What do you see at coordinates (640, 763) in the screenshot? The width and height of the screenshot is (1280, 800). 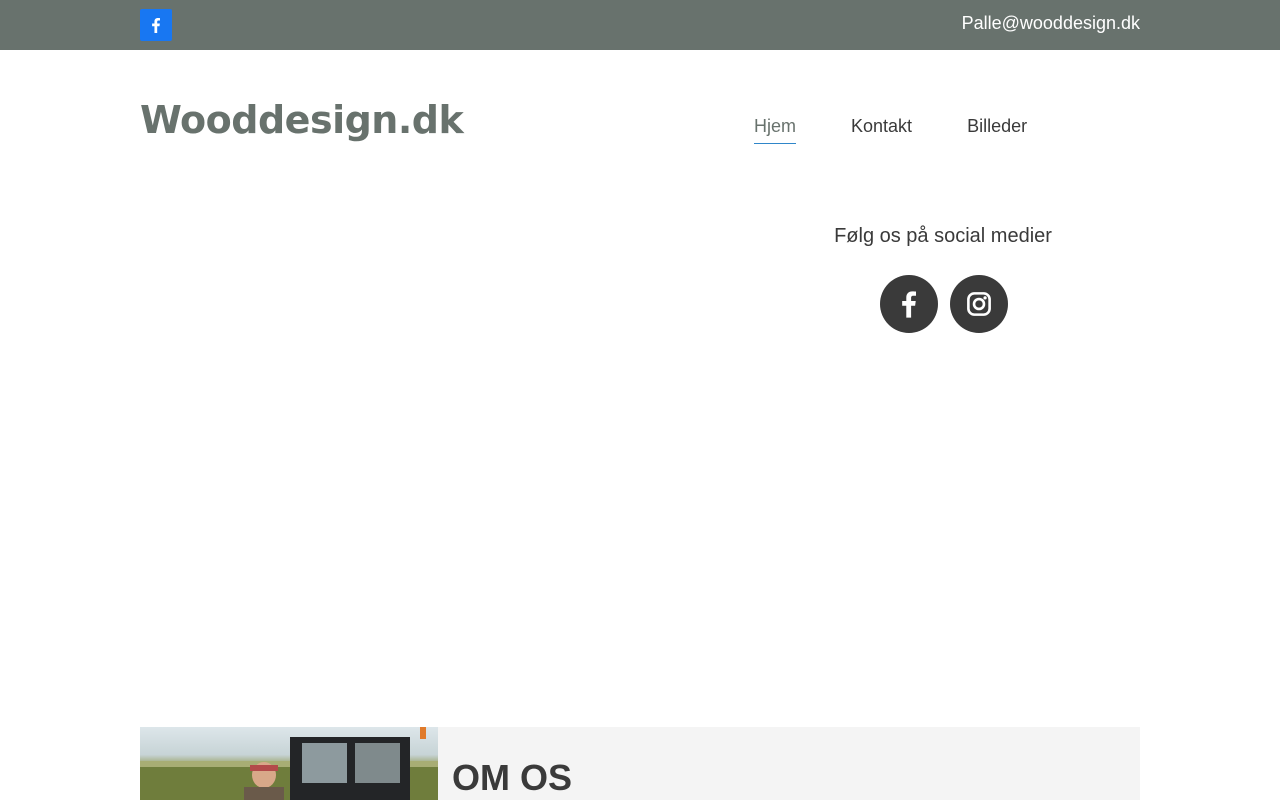 I see `about-section: OM OS` at bounding box center [640, 763].